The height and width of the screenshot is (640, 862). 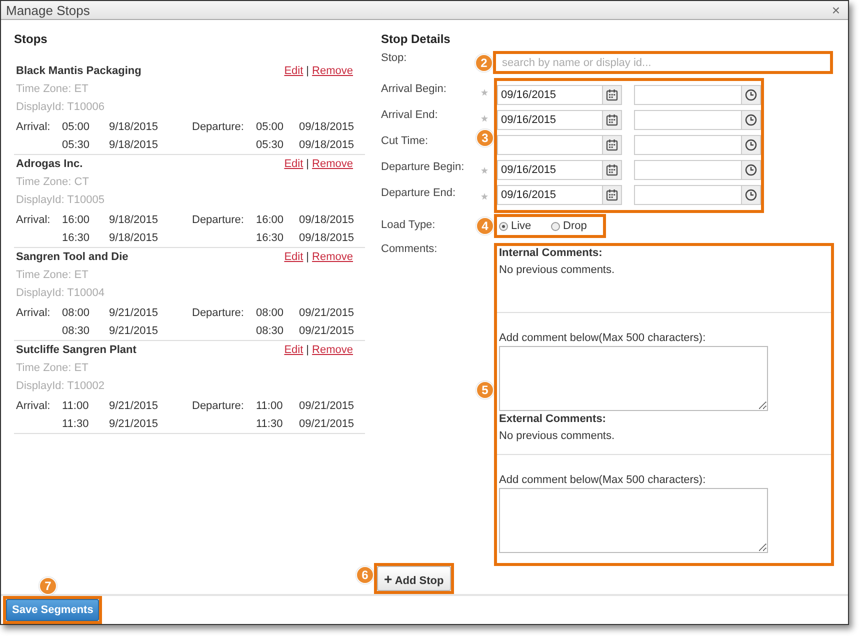 I want to click on comments-title: Internal Comments:, so click(x=551, y=254).